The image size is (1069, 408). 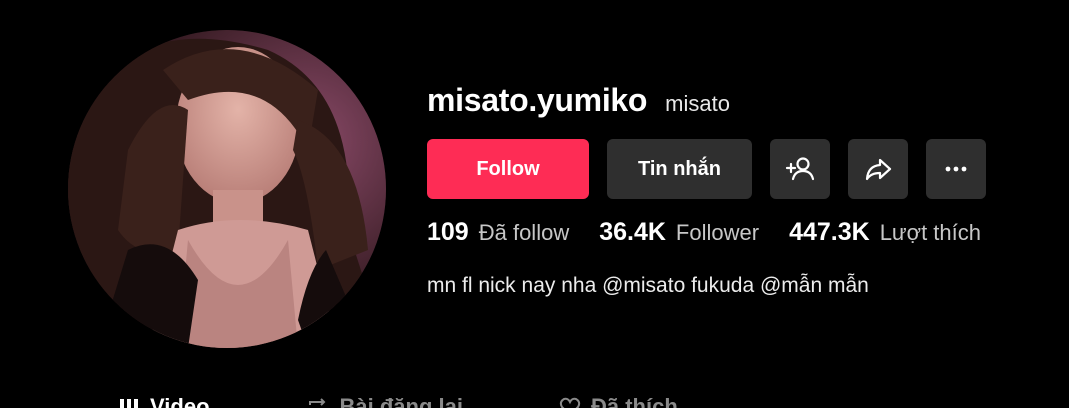 What do you see at coordinates (129, 403) in the screenshot?
I see `grid-icon` at bounding box center [129, 403].